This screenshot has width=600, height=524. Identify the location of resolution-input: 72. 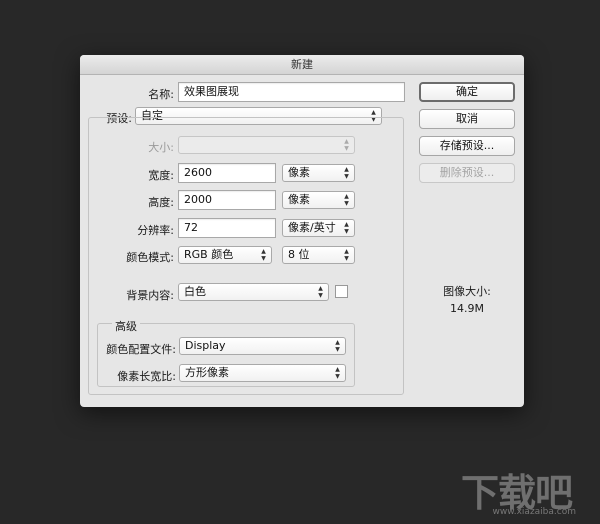
(227, 228).